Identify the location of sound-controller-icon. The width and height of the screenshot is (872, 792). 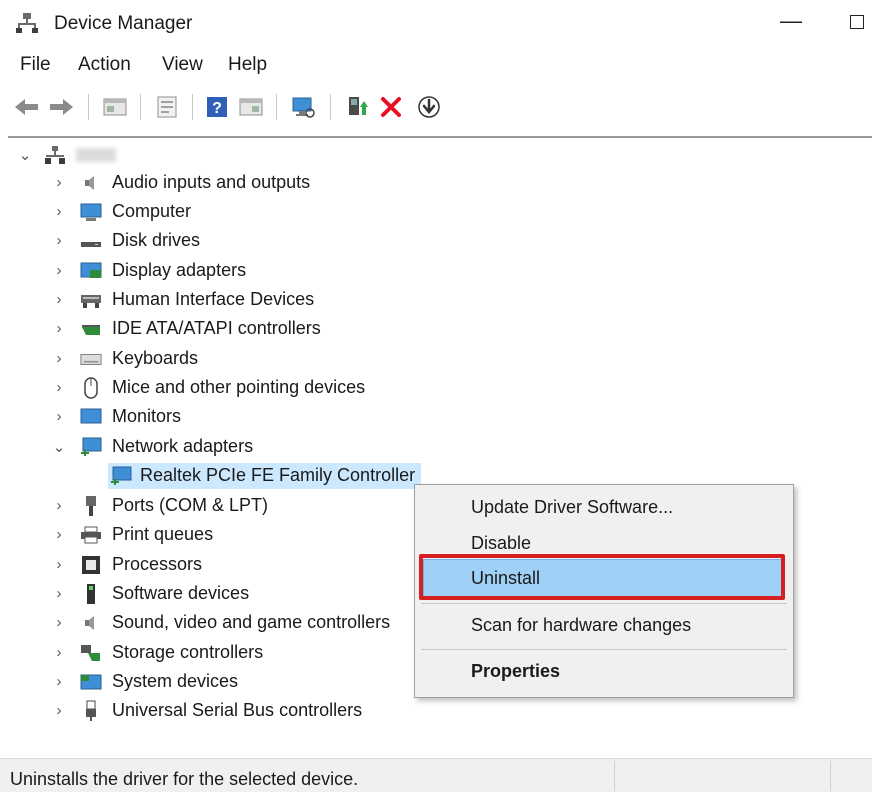
(91, 623).